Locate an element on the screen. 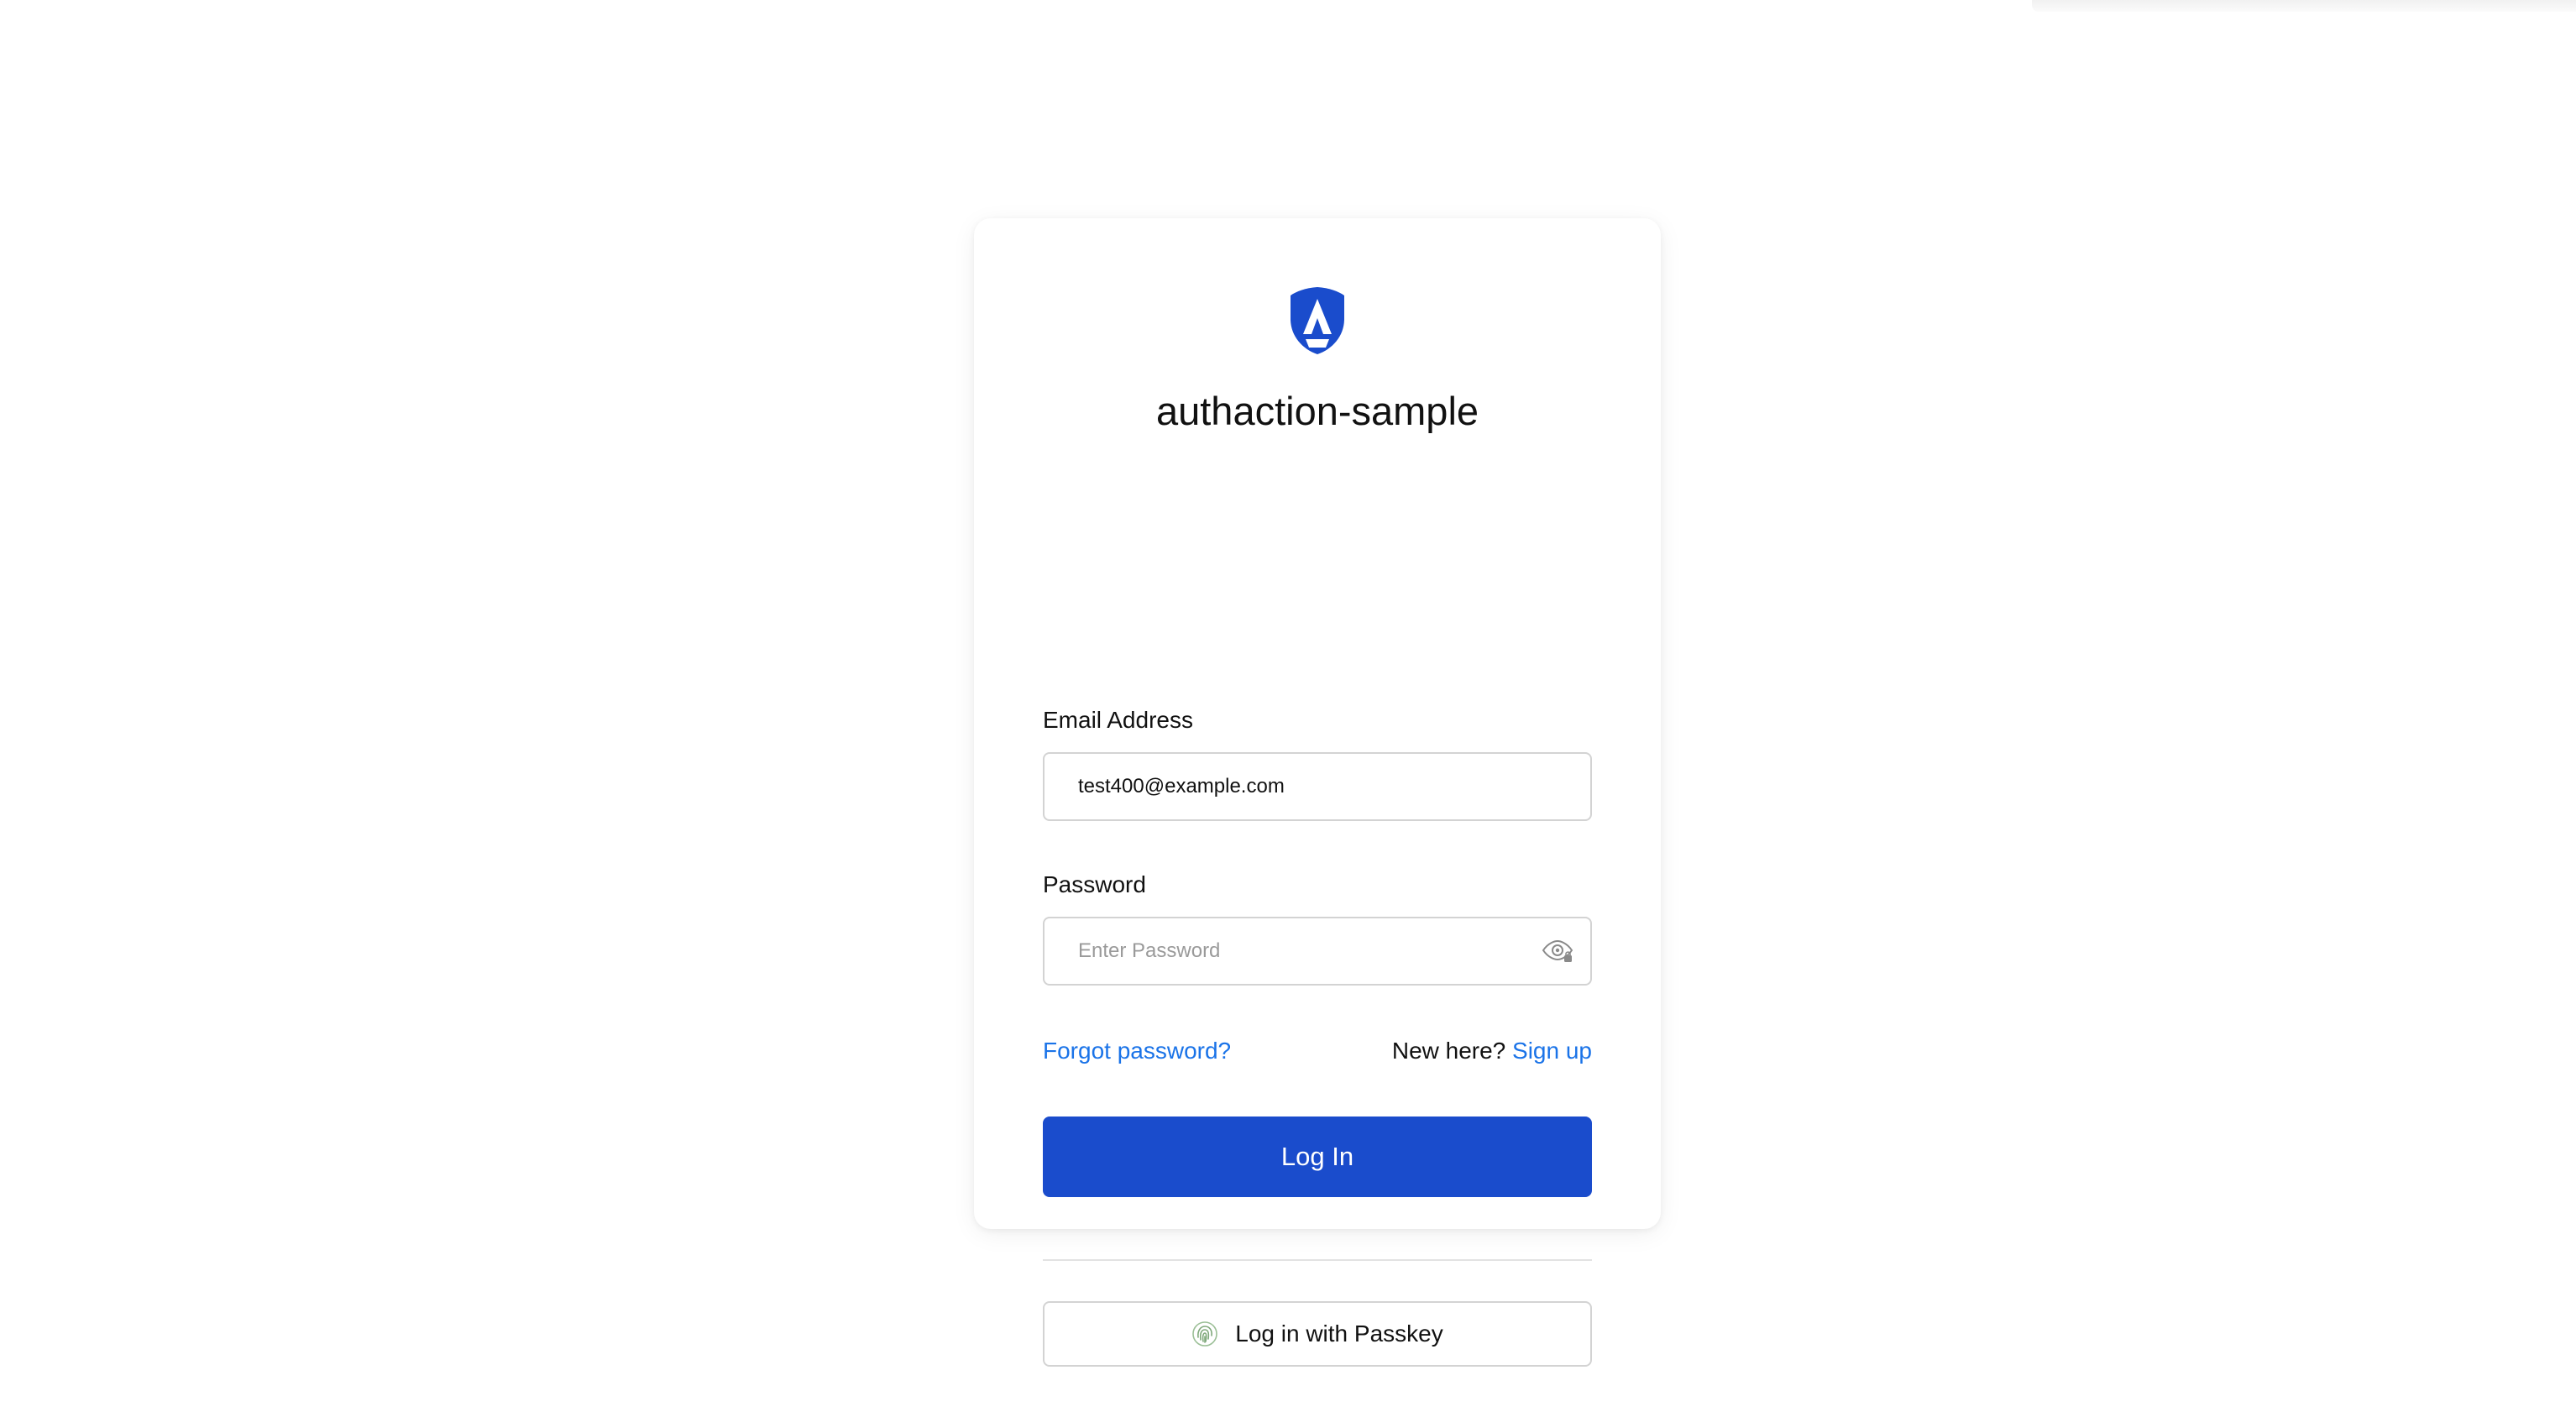  signup-prompt: New here? is located at coordinates (1448, 1051).